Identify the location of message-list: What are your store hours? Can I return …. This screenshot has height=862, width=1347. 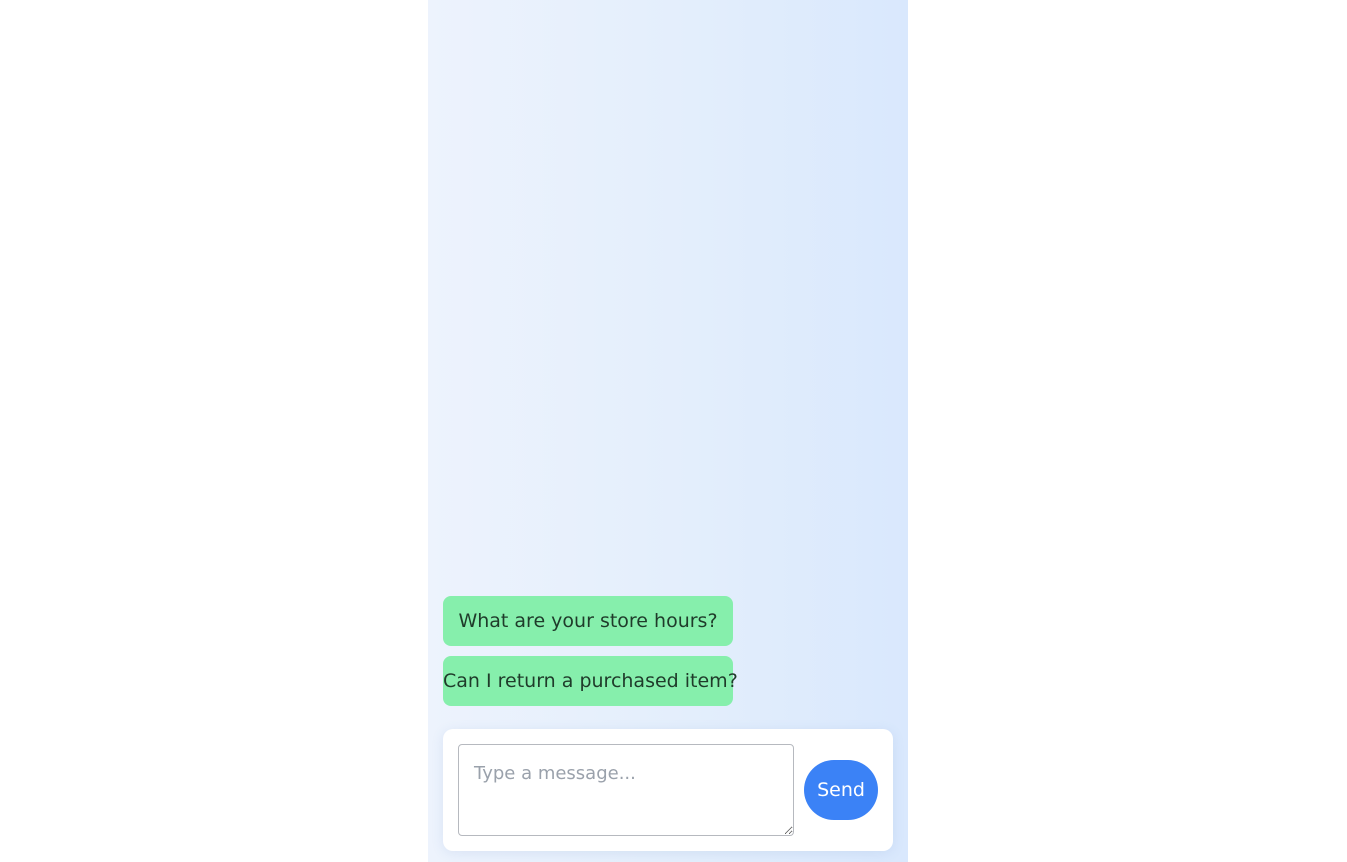
(590, 656).